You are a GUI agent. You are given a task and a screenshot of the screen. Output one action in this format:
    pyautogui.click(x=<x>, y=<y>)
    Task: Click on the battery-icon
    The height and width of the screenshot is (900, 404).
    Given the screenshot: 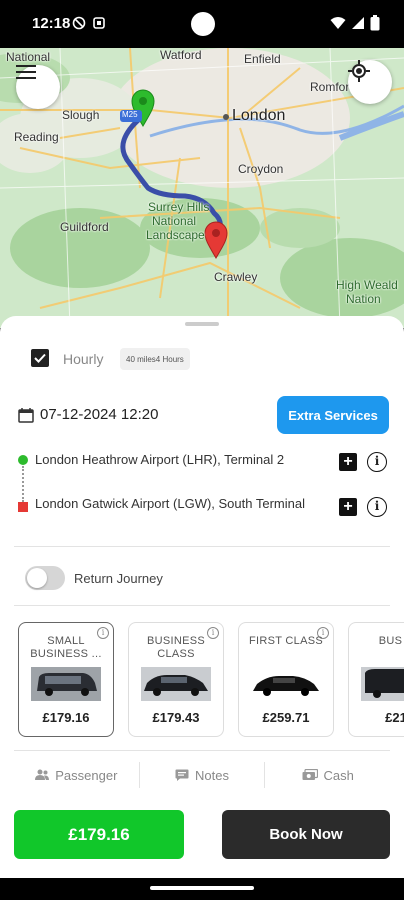 What is the action you would take?
    pyautogui.click(x=375, y=23)
    